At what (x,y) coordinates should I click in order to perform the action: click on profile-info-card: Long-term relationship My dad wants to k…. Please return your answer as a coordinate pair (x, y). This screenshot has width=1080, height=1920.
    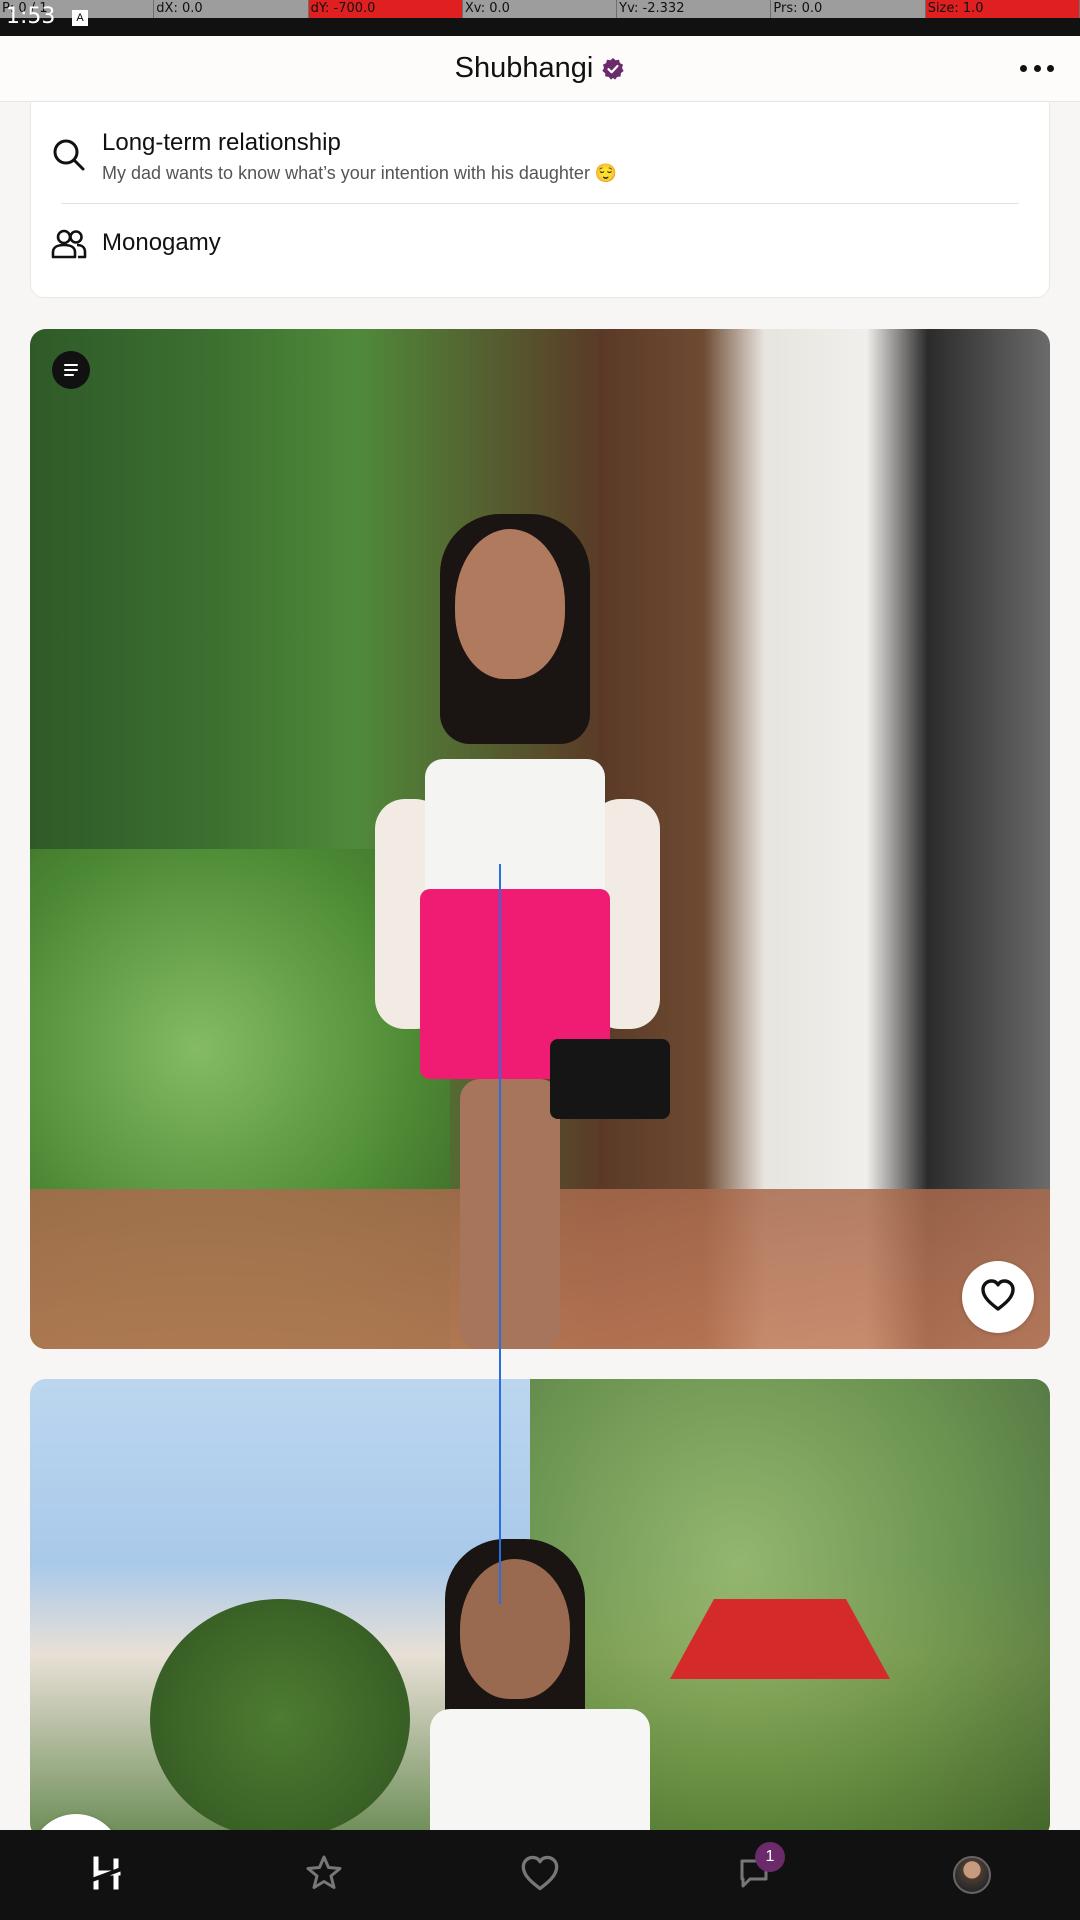
    Looking at the image, I should click on (540, 200).